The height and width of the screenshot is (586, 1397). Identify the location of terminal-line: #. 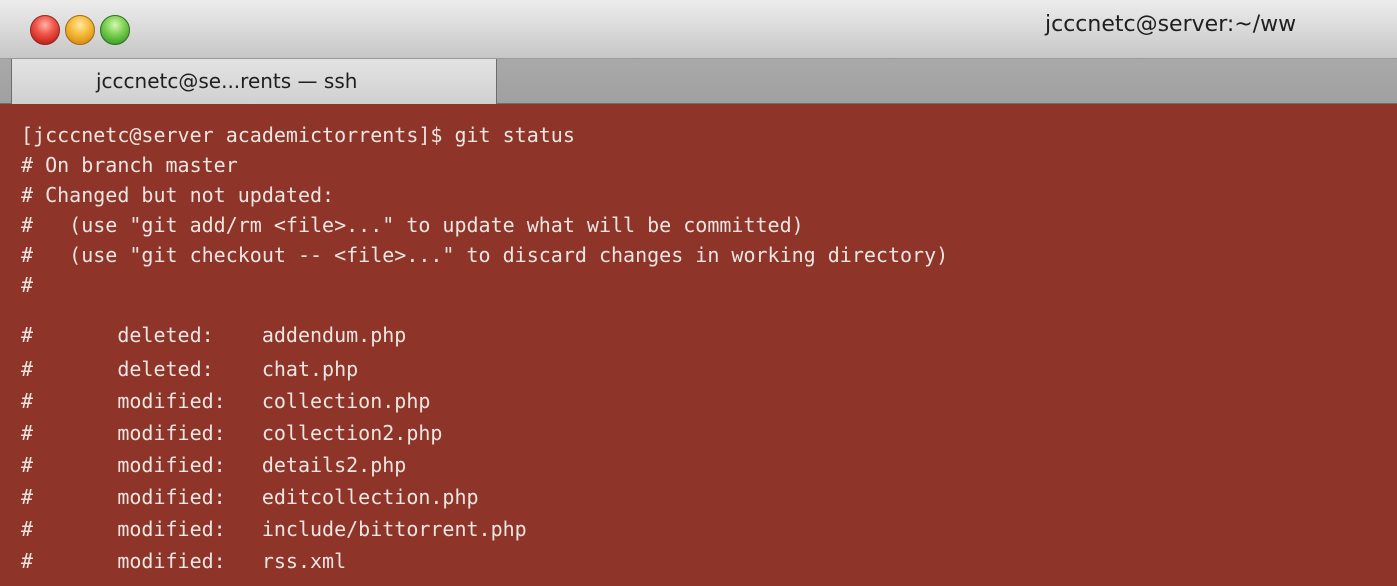
(27, 285).